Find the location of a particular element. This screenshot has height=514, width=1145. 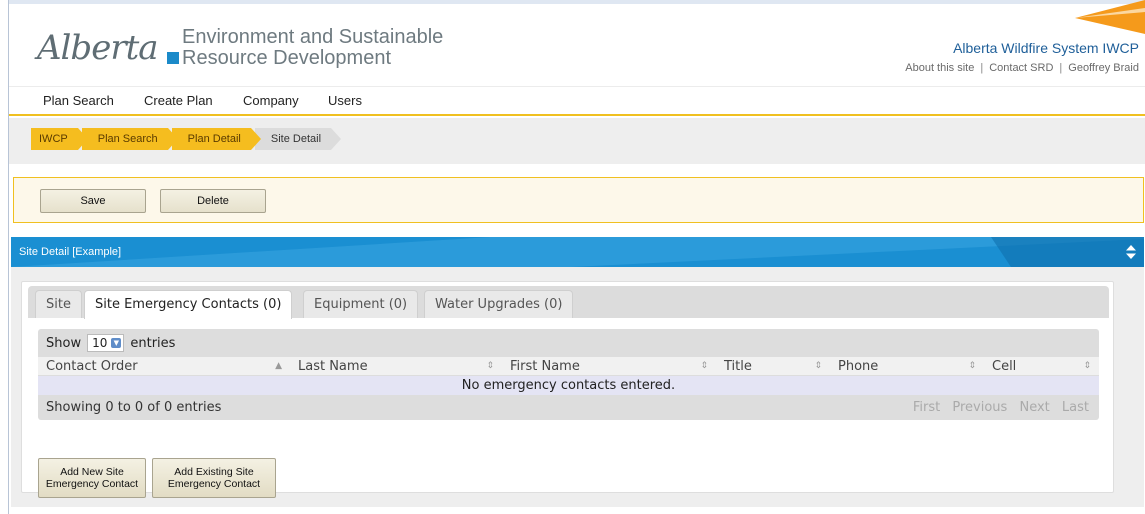

column-label: First Name is located at coordinates (545, 366).